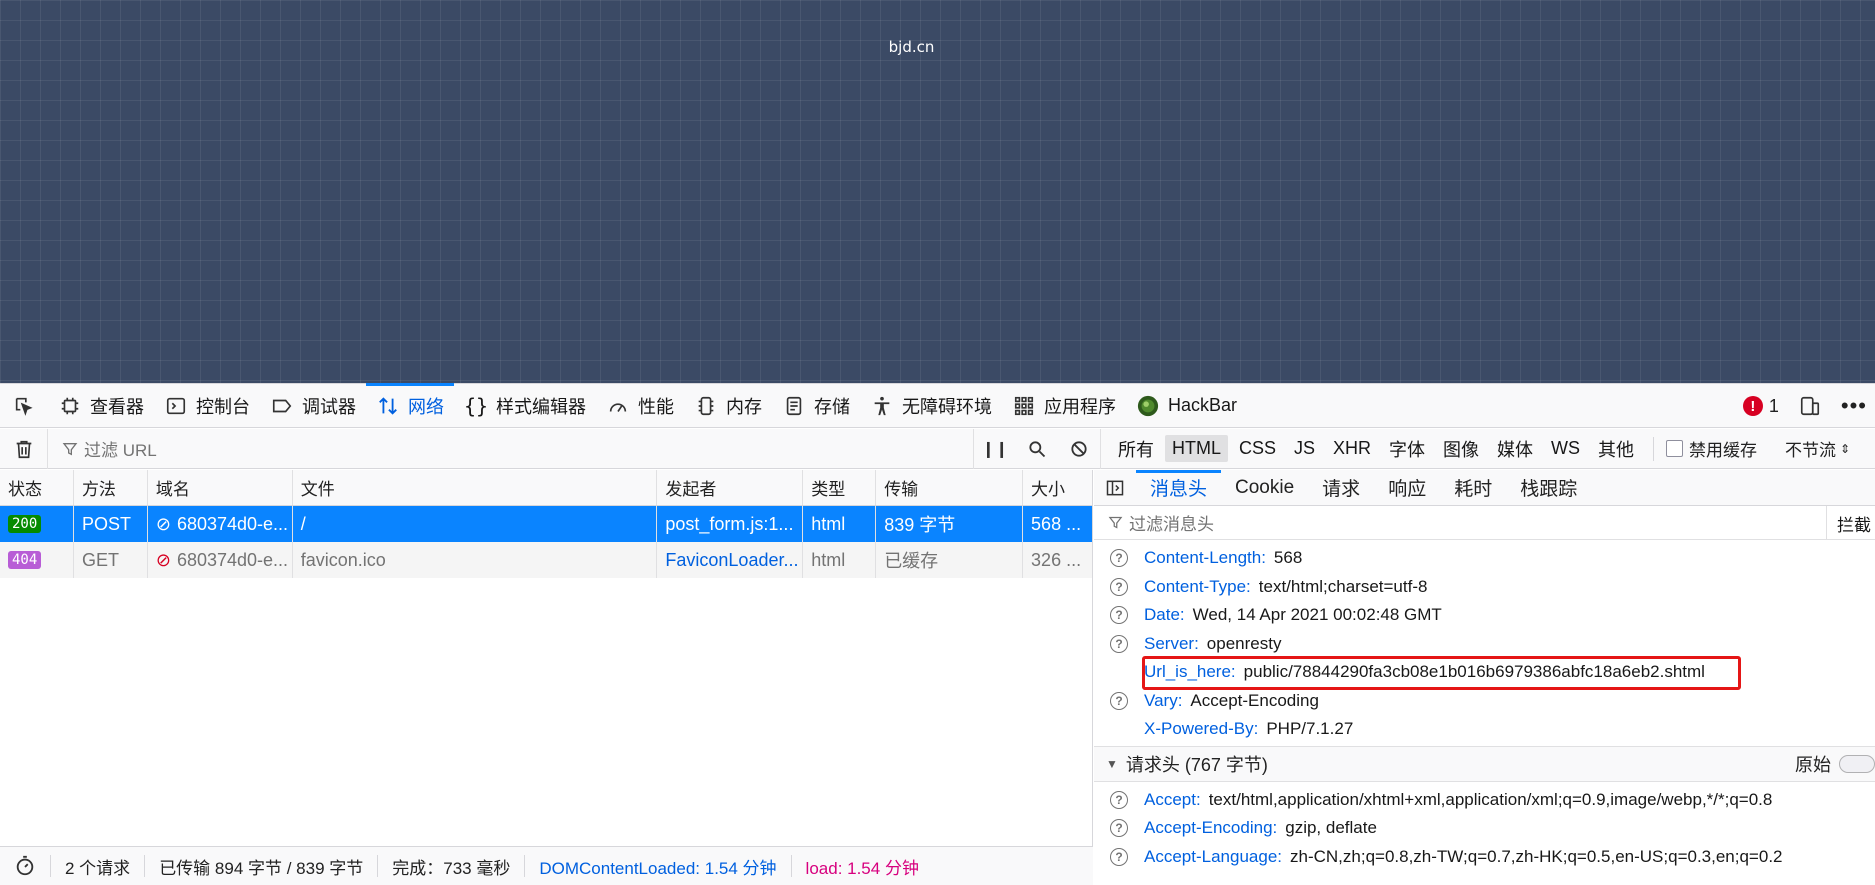 This screenshot has height=885, width=1875. What do you see at coordinates (426, 406) in the screenshot?
I see `tab-label: 网络` at bounding box center [426, 406].